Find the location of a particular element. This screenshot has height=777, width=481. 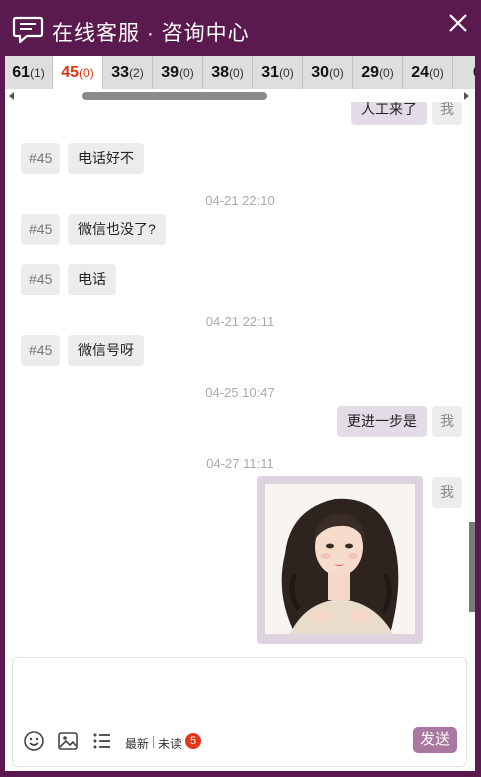

tab-number: 24 is located at coordinates (420, 72).